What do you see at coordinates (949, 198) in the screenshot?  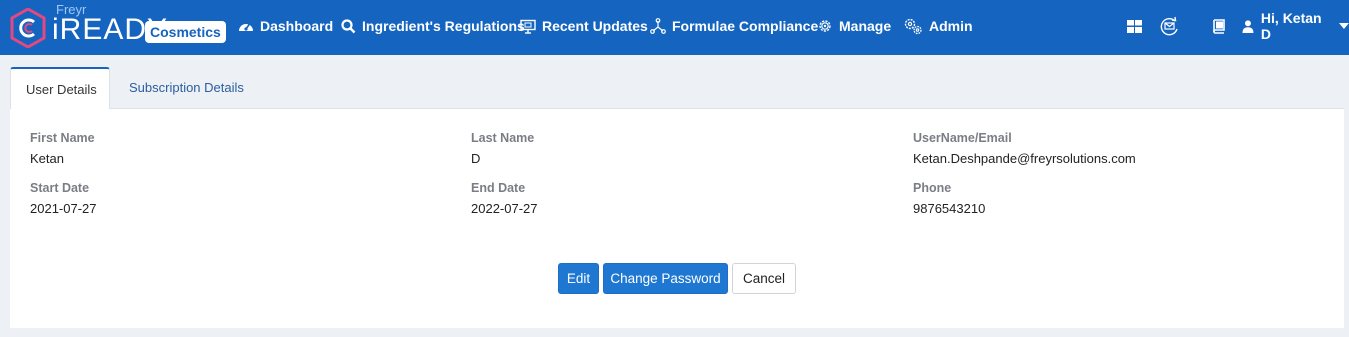 I see `phone-field: Phone 9876543210` at bounding box center [949, 198].